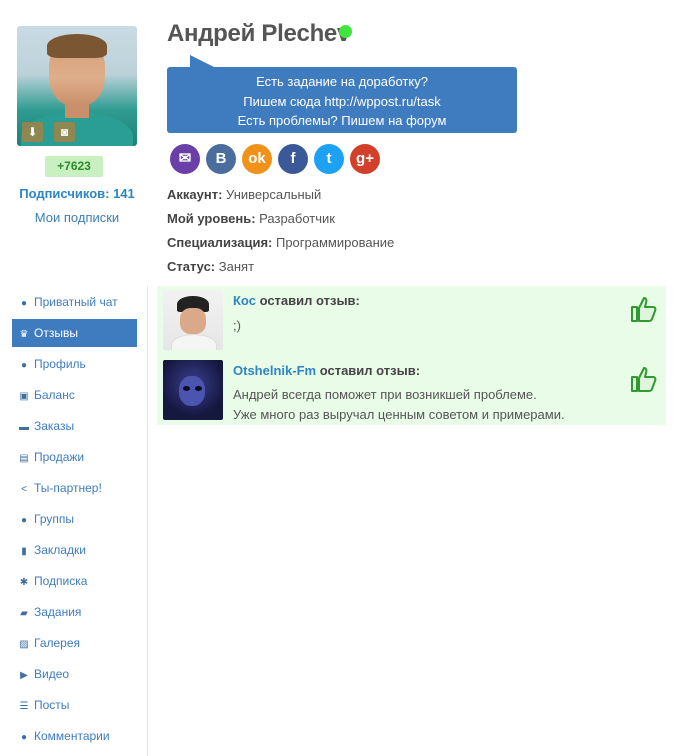 The image size is (679, 756). I want to click on info-value: Универсальный, so click(274, 194).